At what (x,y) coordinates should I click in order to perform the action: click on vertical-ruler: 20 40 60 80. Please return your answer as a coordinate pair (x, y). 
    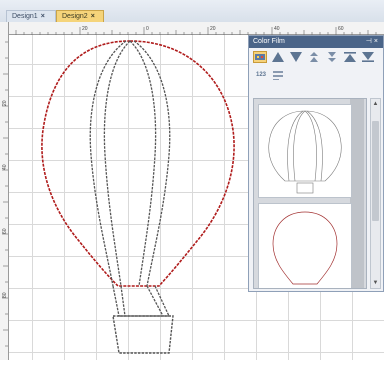
    Looking at the image, I should click on (4, 191).